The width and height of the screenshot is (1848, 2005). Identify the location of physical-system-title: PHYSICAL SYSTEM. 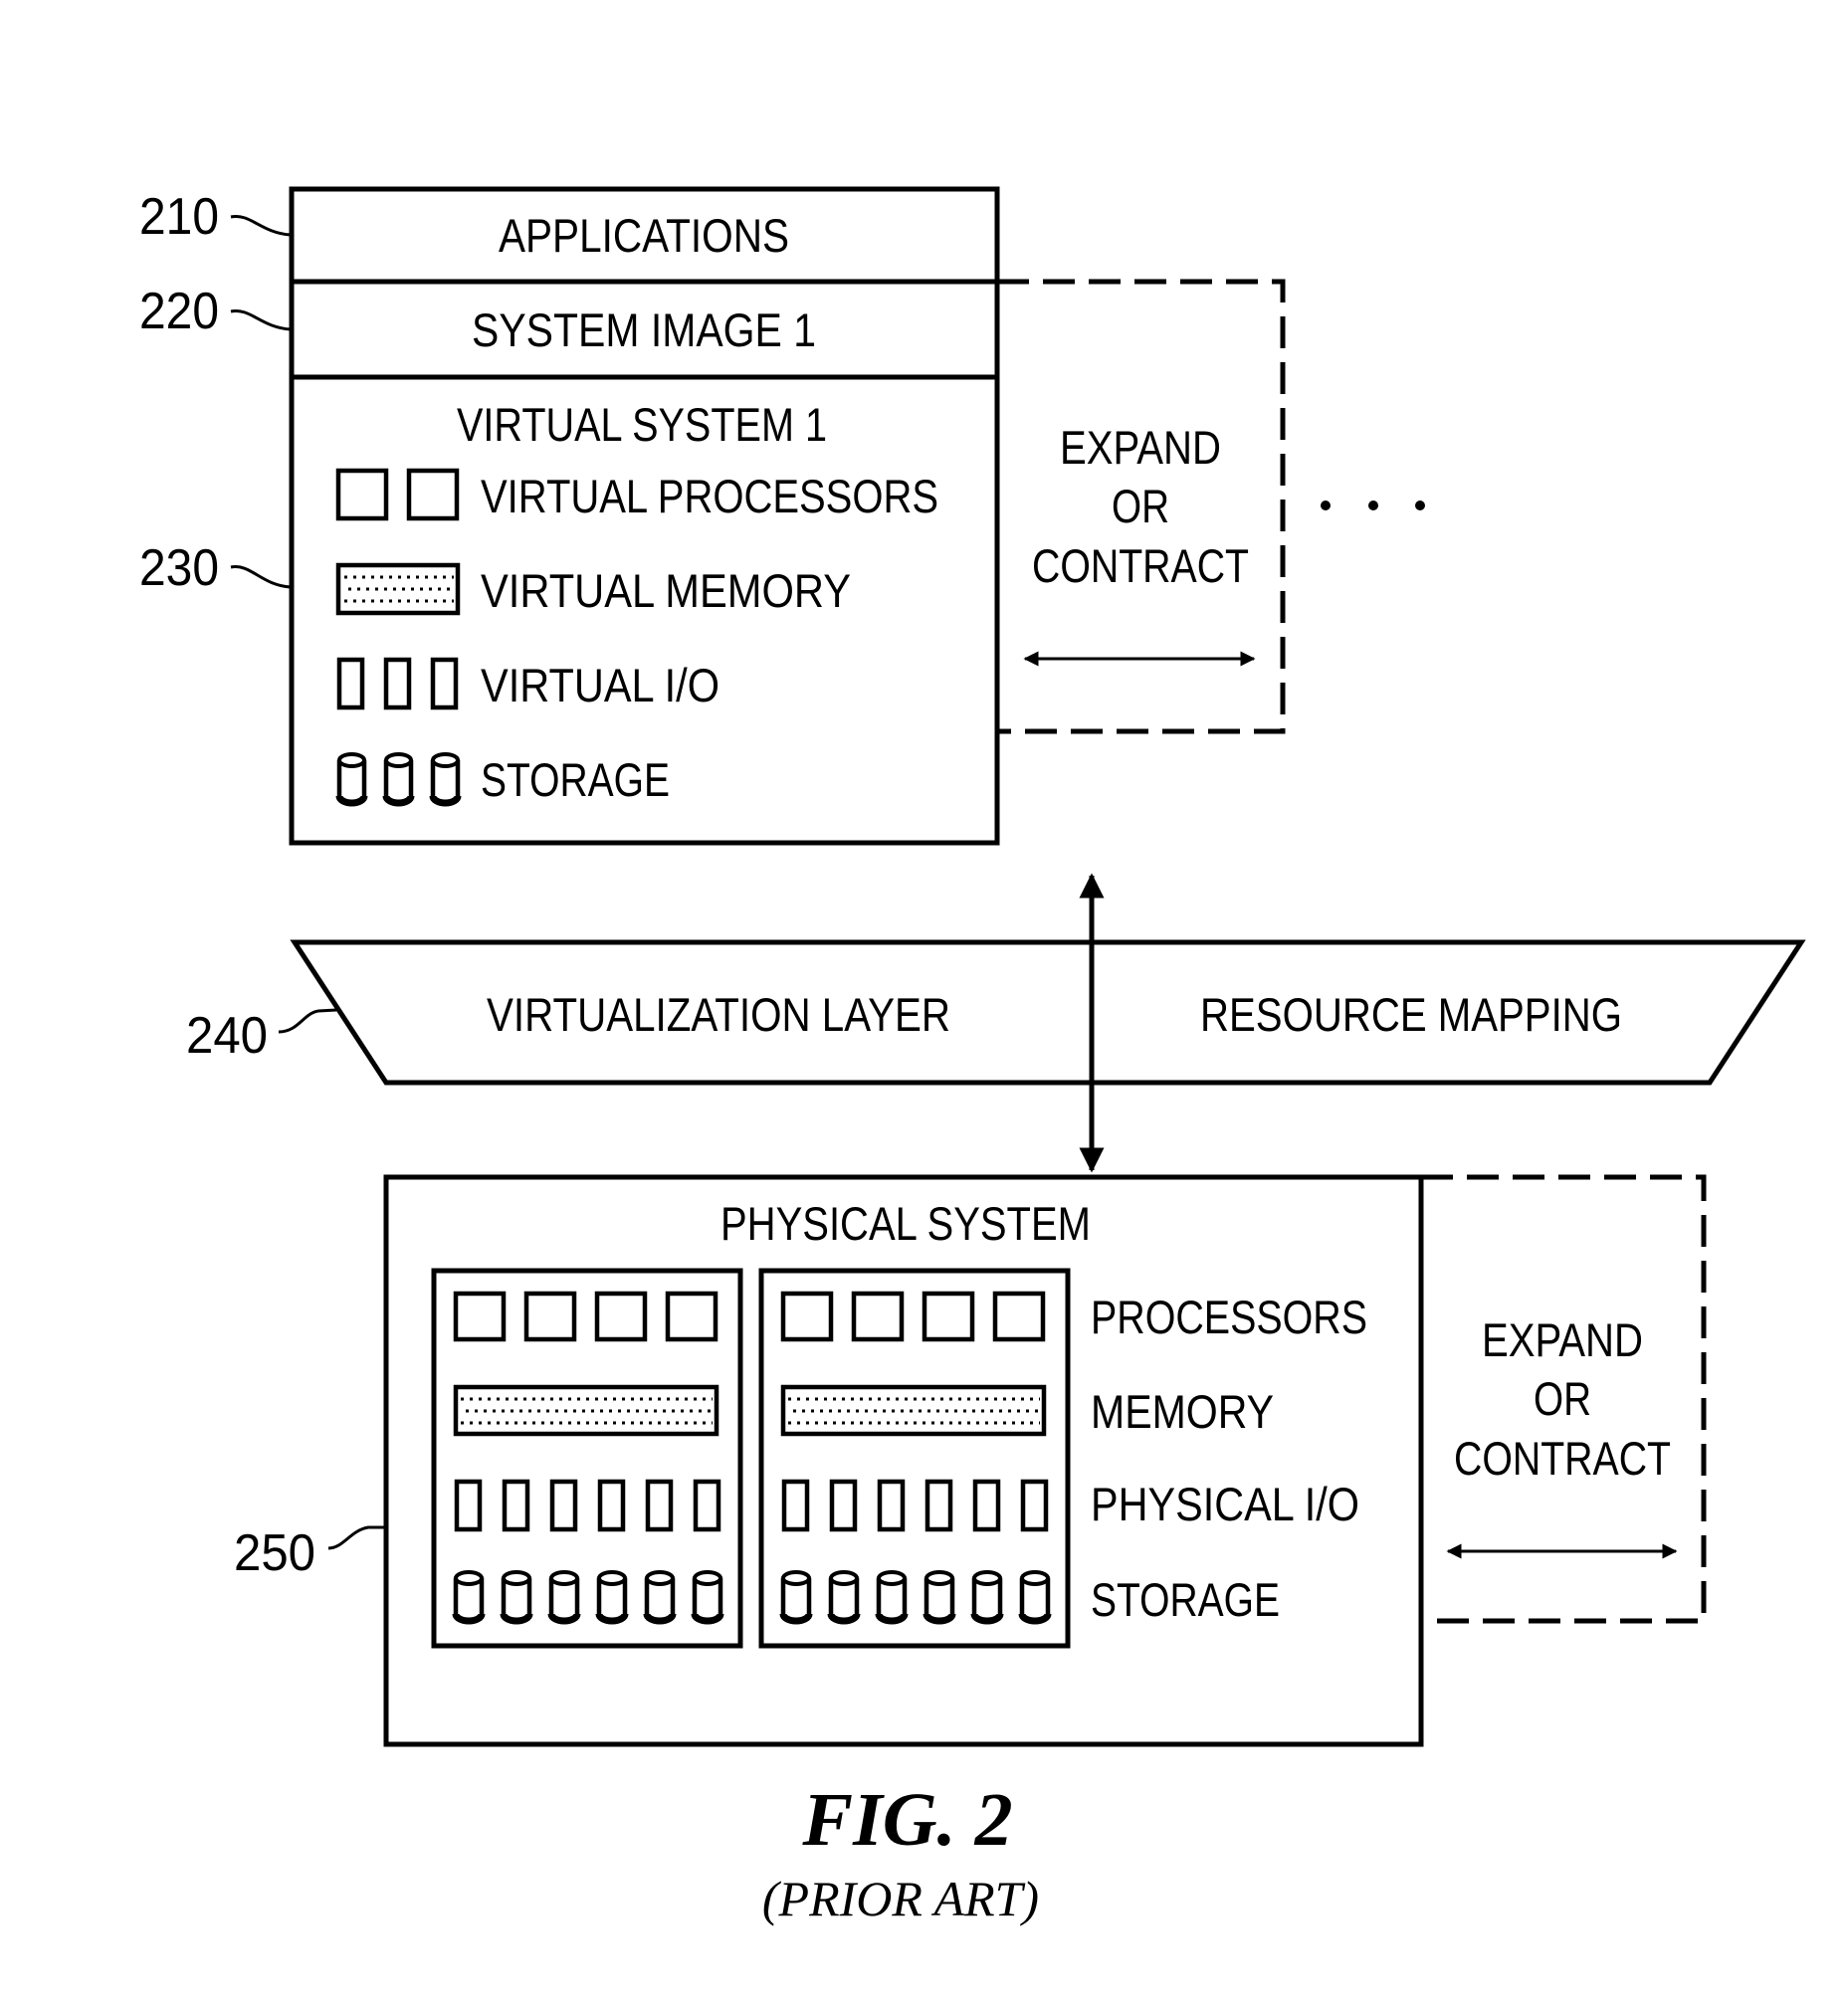
(905, 1223).